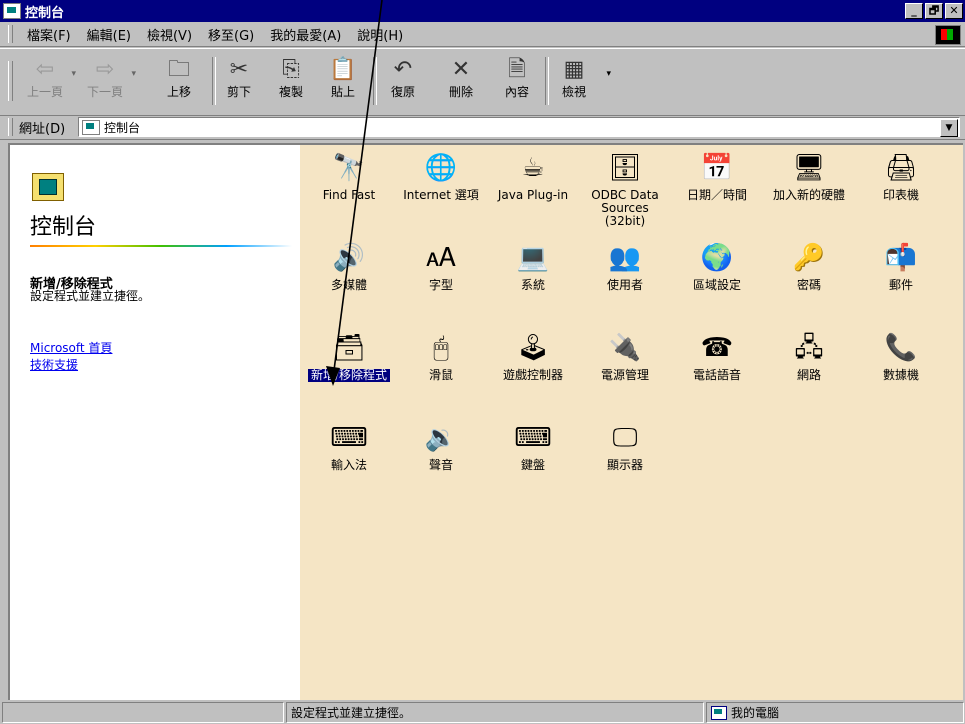 The height and width of the screenshot is (724, 965). What do you see at coordinates (517, 78) in the screenshot?
I see `properties-button: 🗎 內容` at bounding box center [517, 78].